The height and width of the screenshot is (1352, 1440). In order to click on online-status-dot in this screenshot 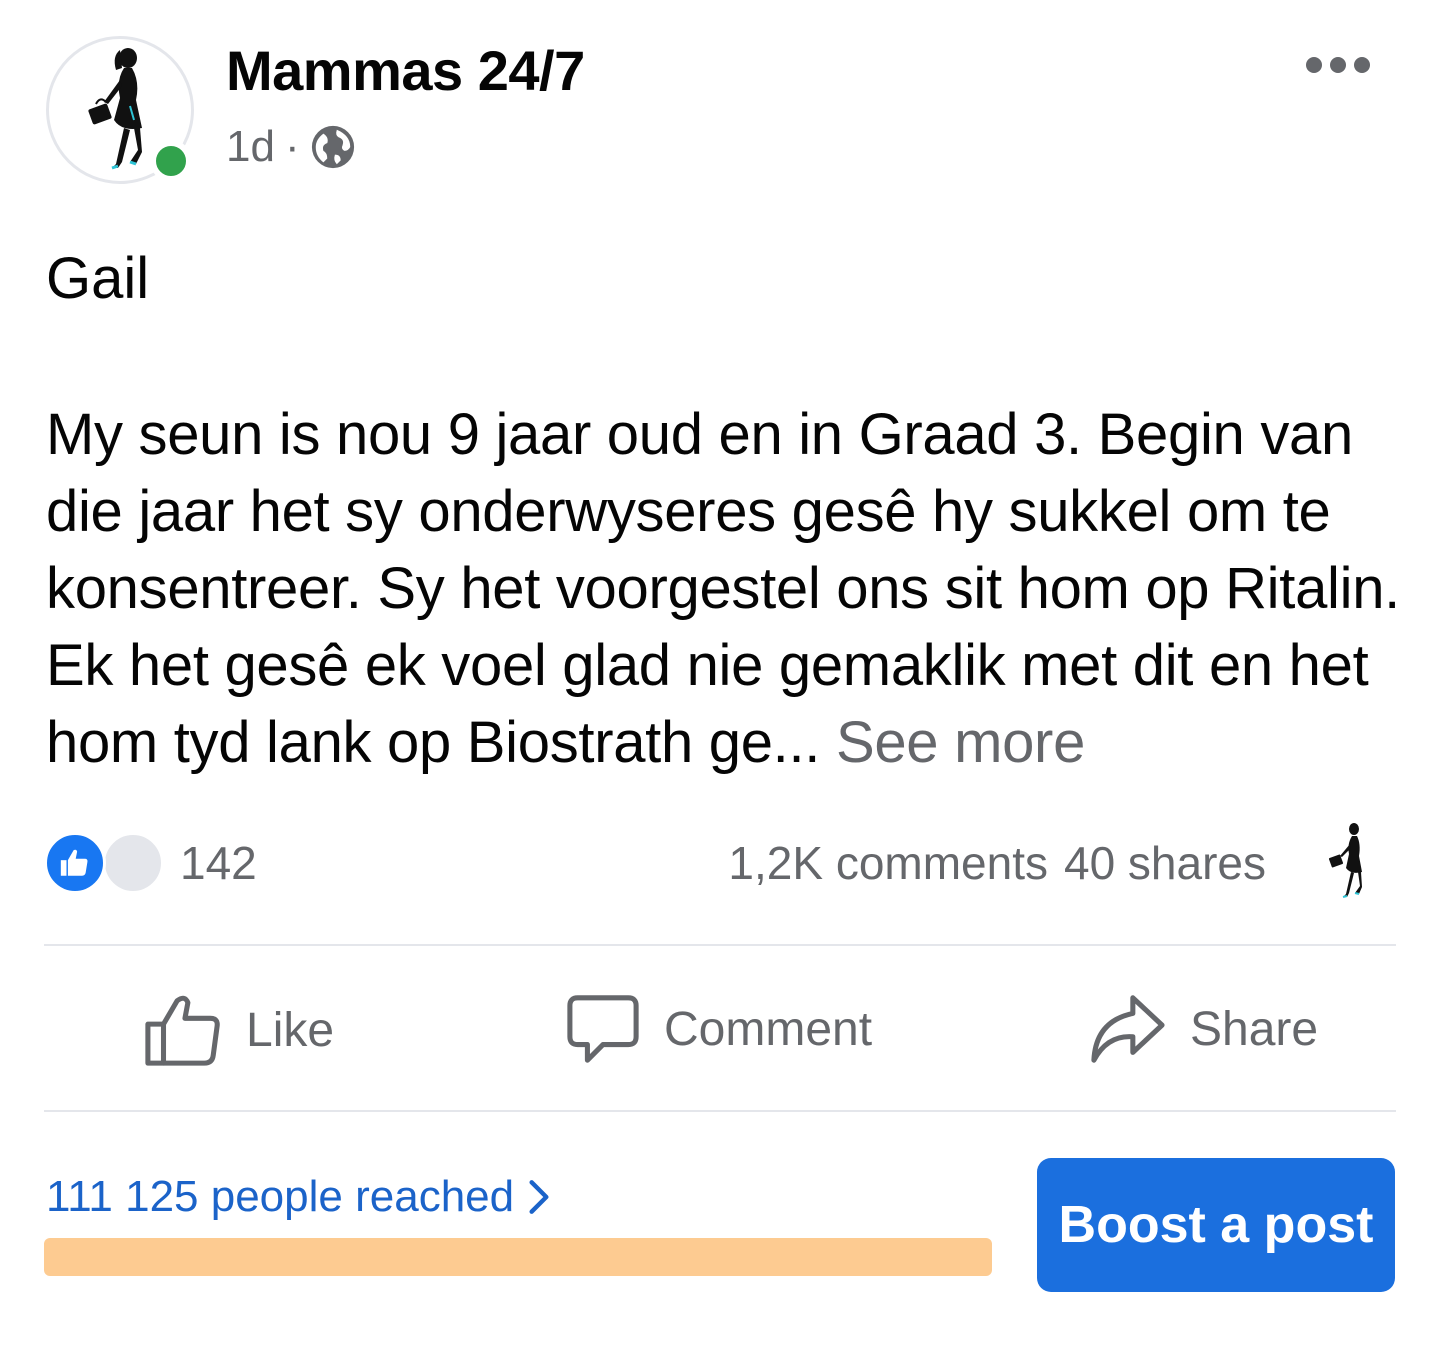, I will do `click(171, 161)`.